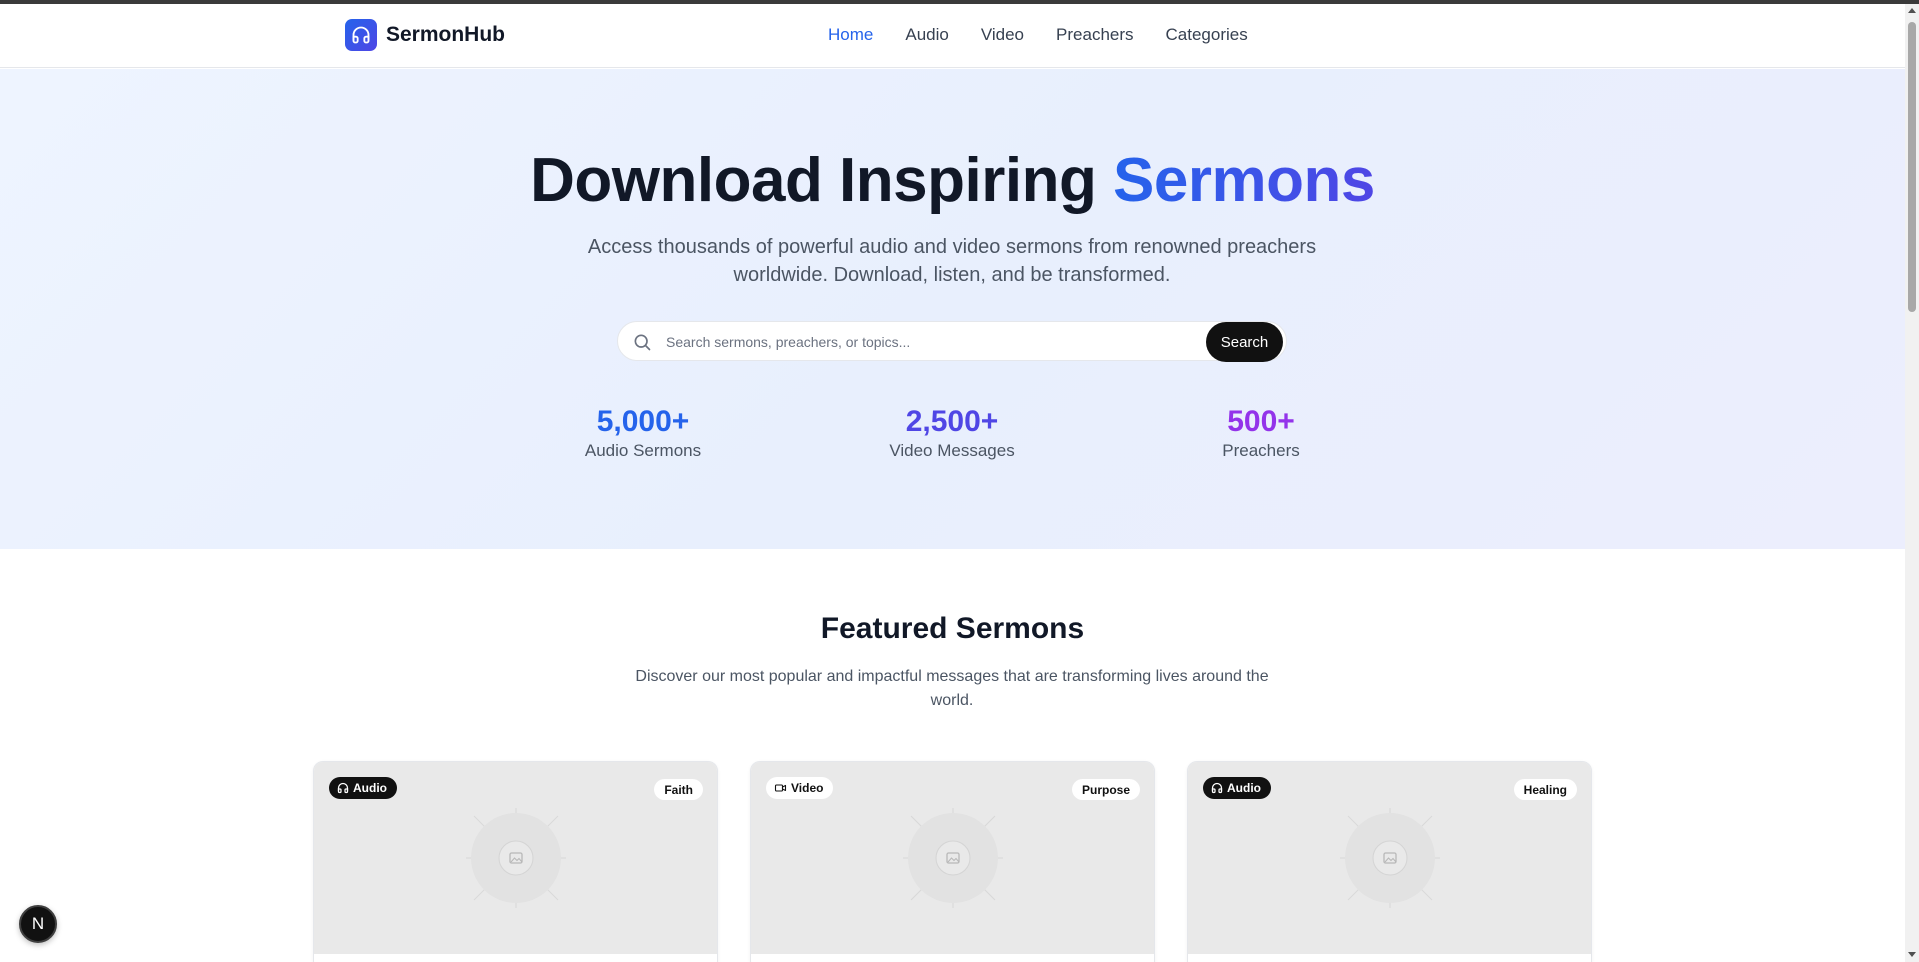 The height and width of the screenshot is (962, 1919). I want to click on search-button: Search, so click(1244, 342).